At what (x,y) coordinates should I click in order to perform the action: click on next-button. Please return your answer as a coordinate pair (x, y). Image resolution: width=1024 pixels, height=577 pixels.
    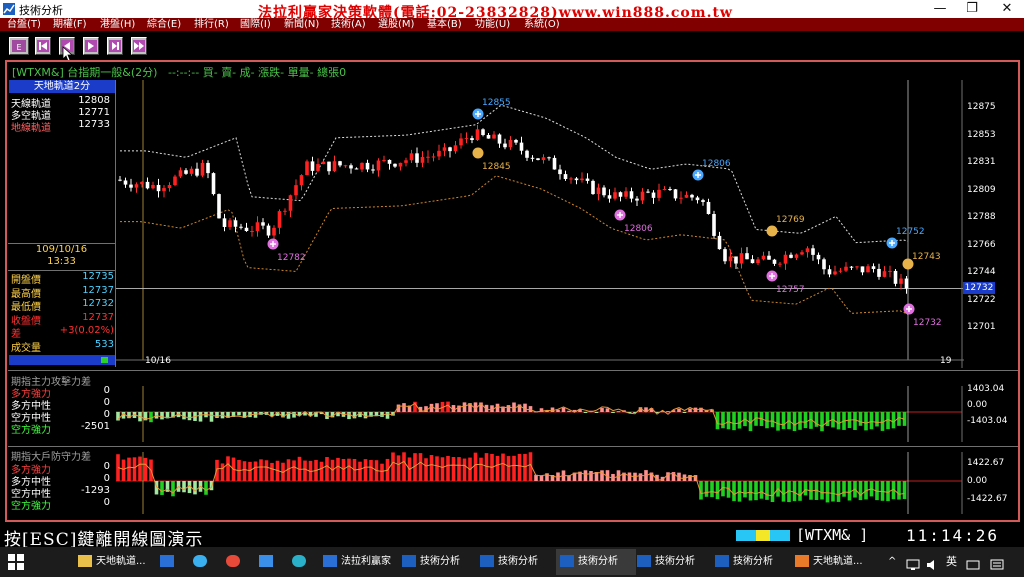
    Looking at the image, I should click on (115, 46).